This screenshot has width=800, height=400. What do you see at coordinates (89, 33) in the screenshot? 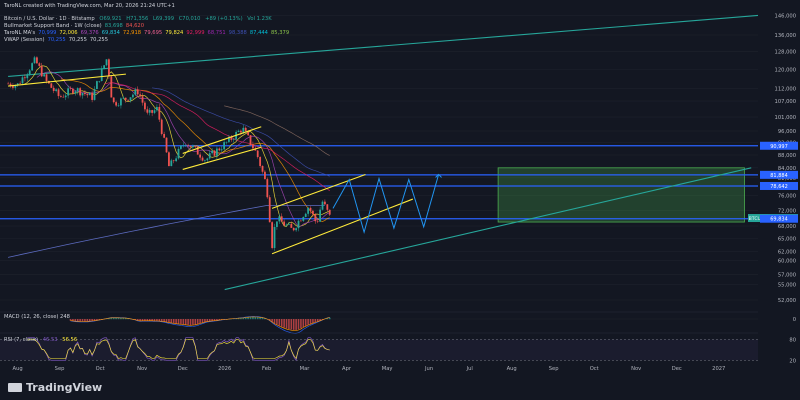
I see `indicator-value: 69,376` at bounding box center [89, 33].